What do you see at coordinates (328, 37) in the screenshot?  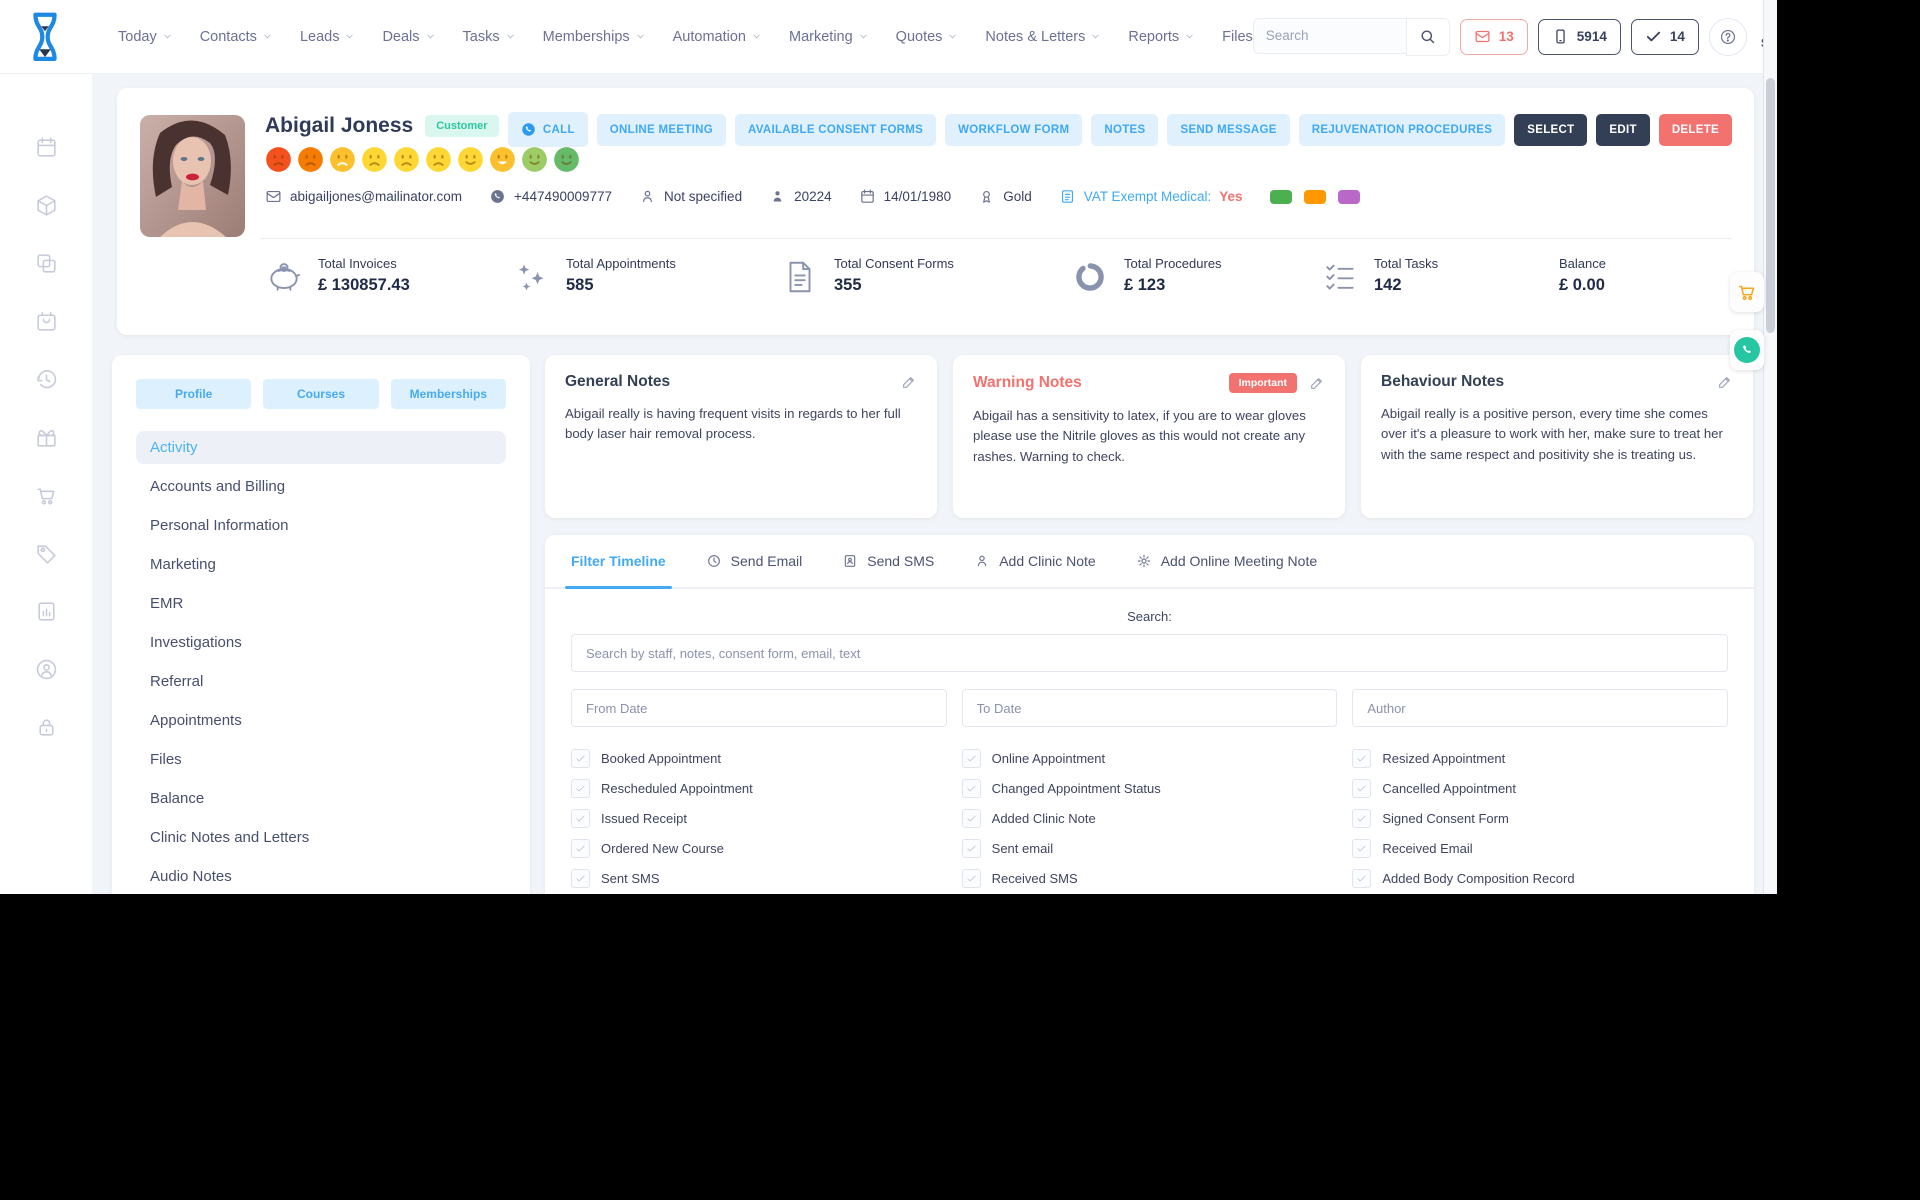 I see `nav-item-leads: Leads` at bounding box center [328, 37].